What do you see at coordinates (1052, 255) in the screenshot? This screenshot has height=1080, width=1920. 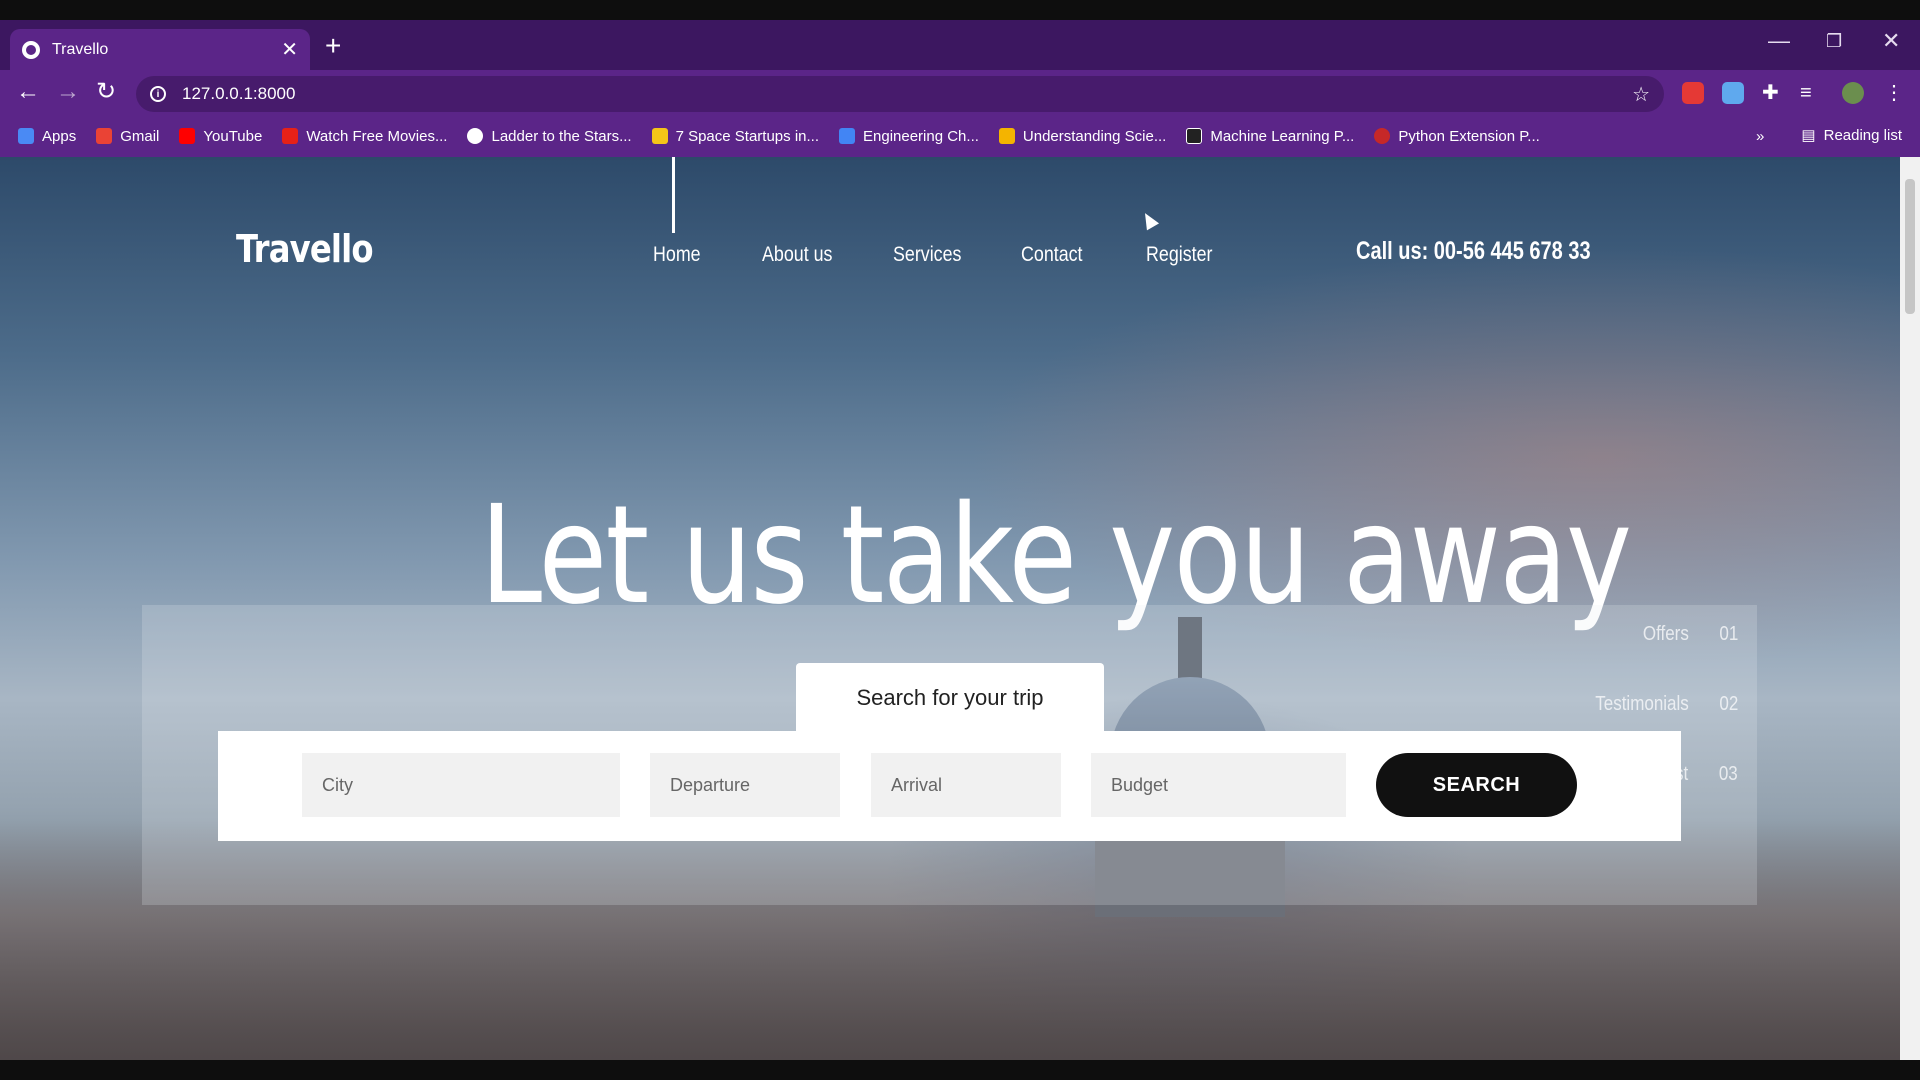 I see `nav-contact: Contact` at bounding box center [1052, 255].